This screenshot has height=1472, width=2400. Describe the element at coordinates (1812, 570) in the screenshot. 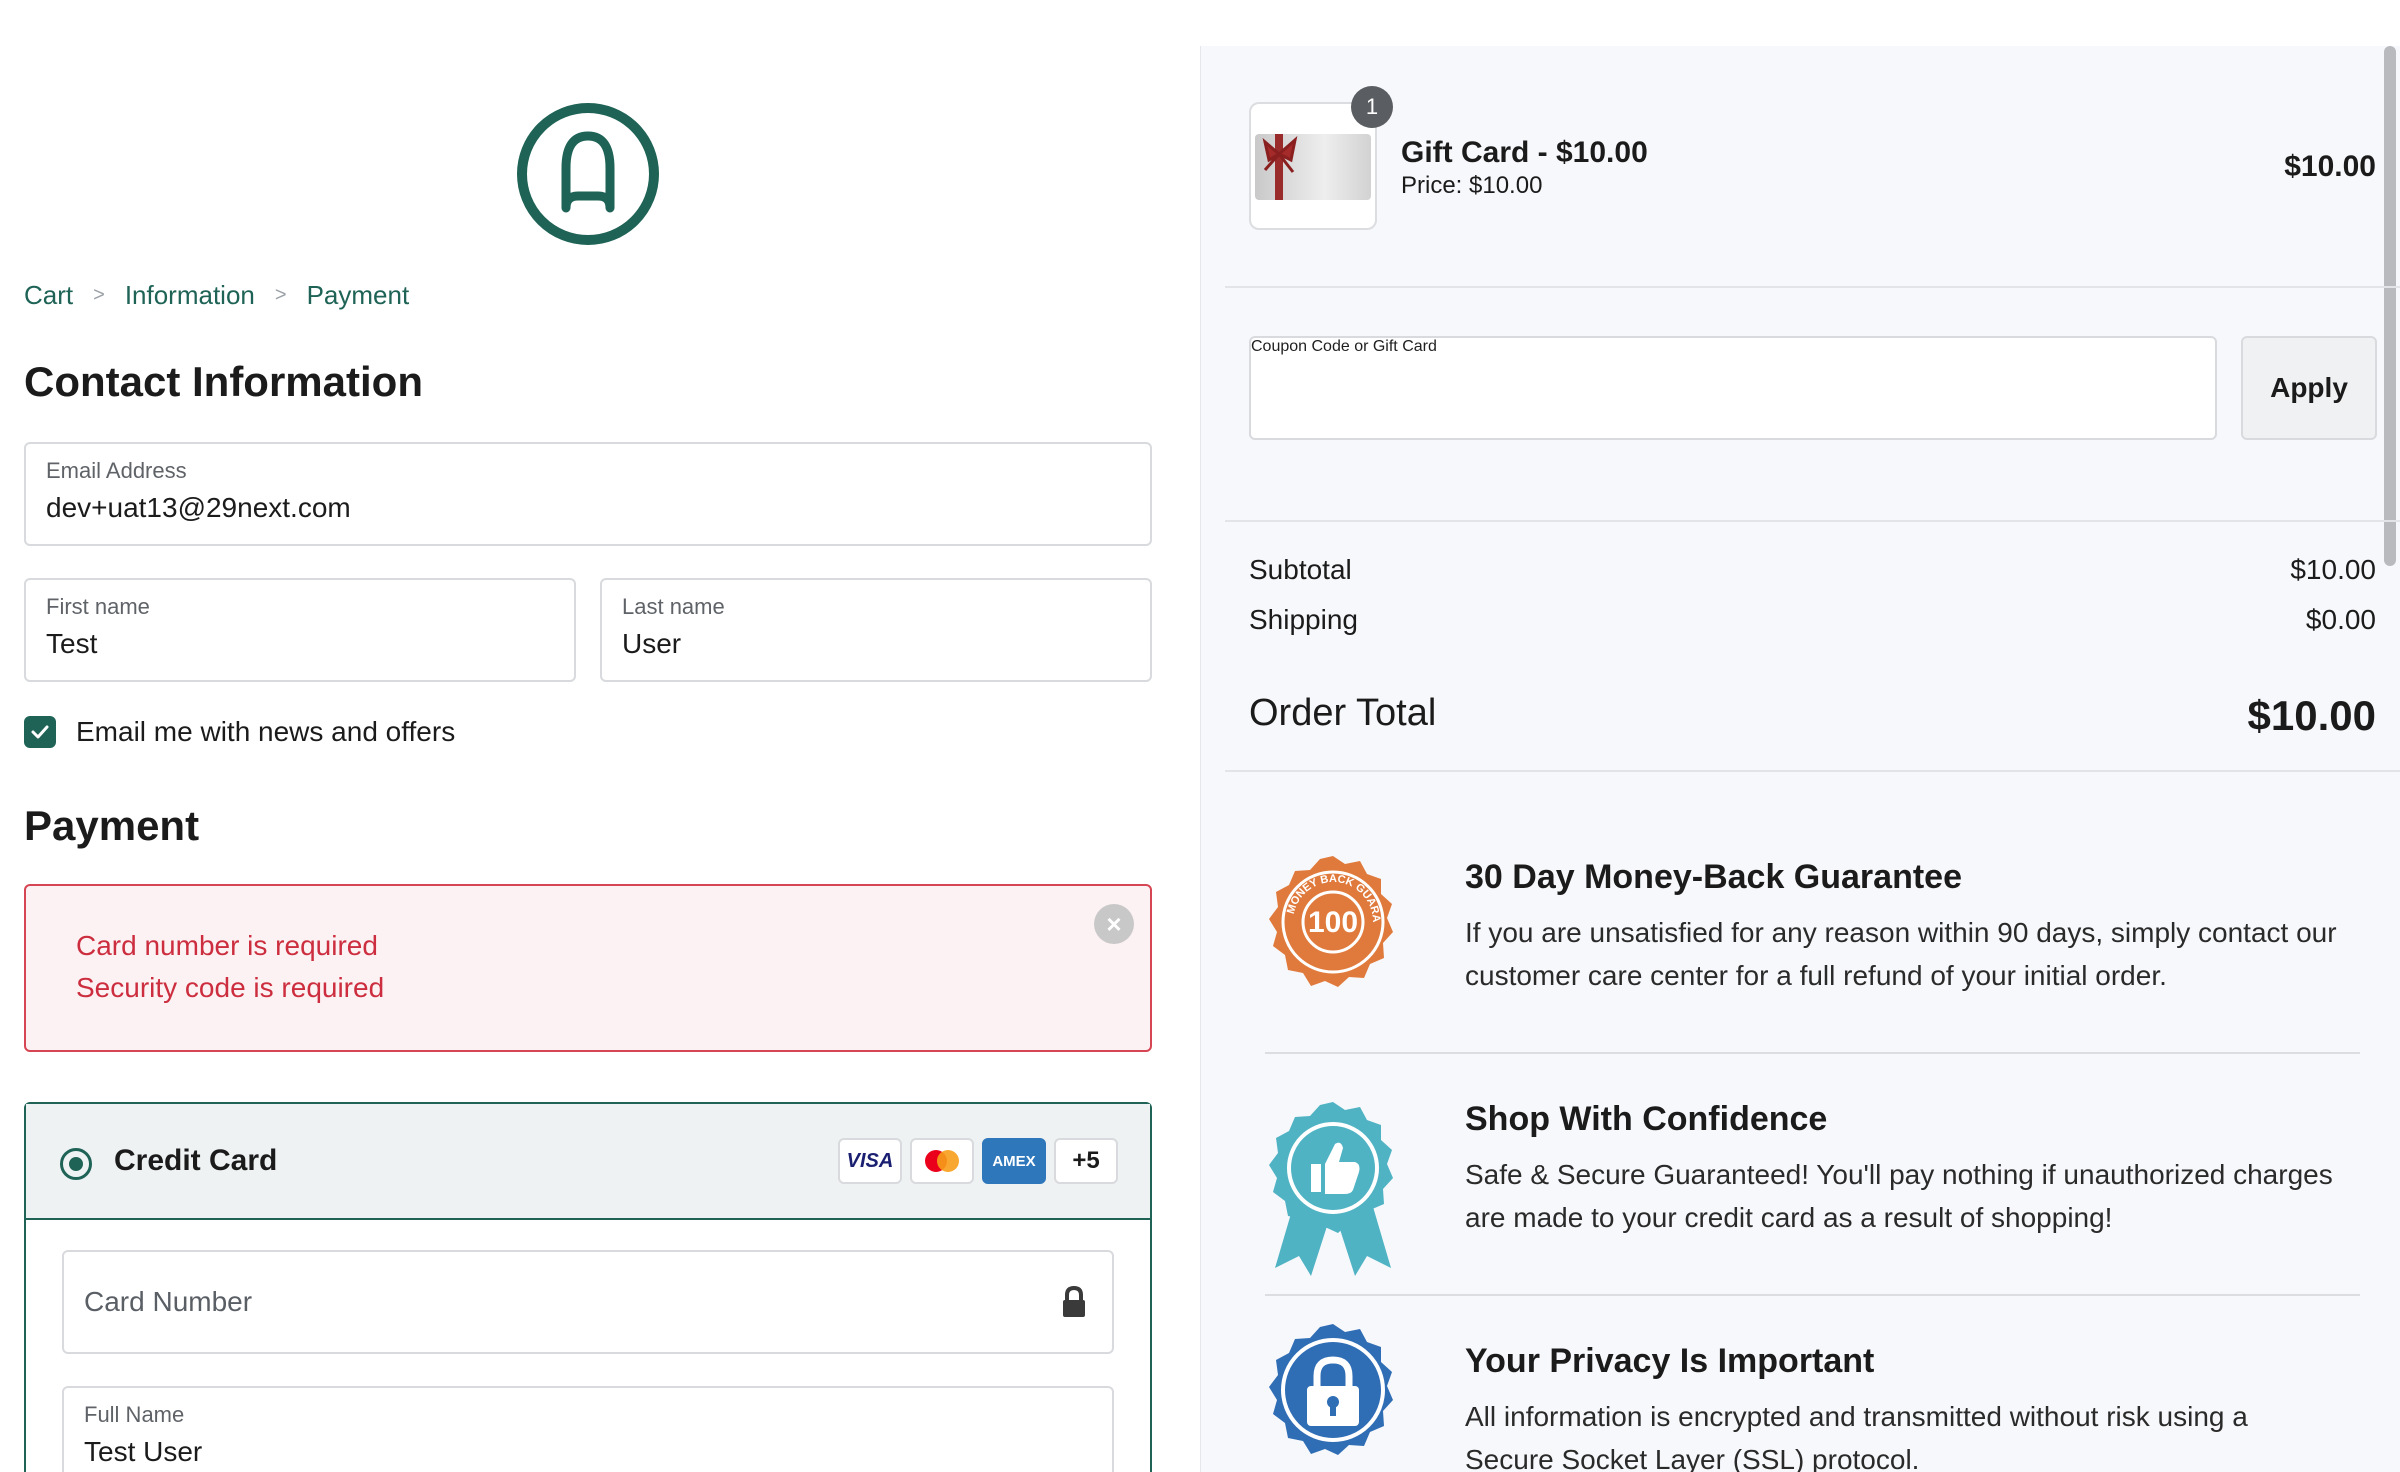

I see `subtotal-row: Subtotal $10.00` at that location.